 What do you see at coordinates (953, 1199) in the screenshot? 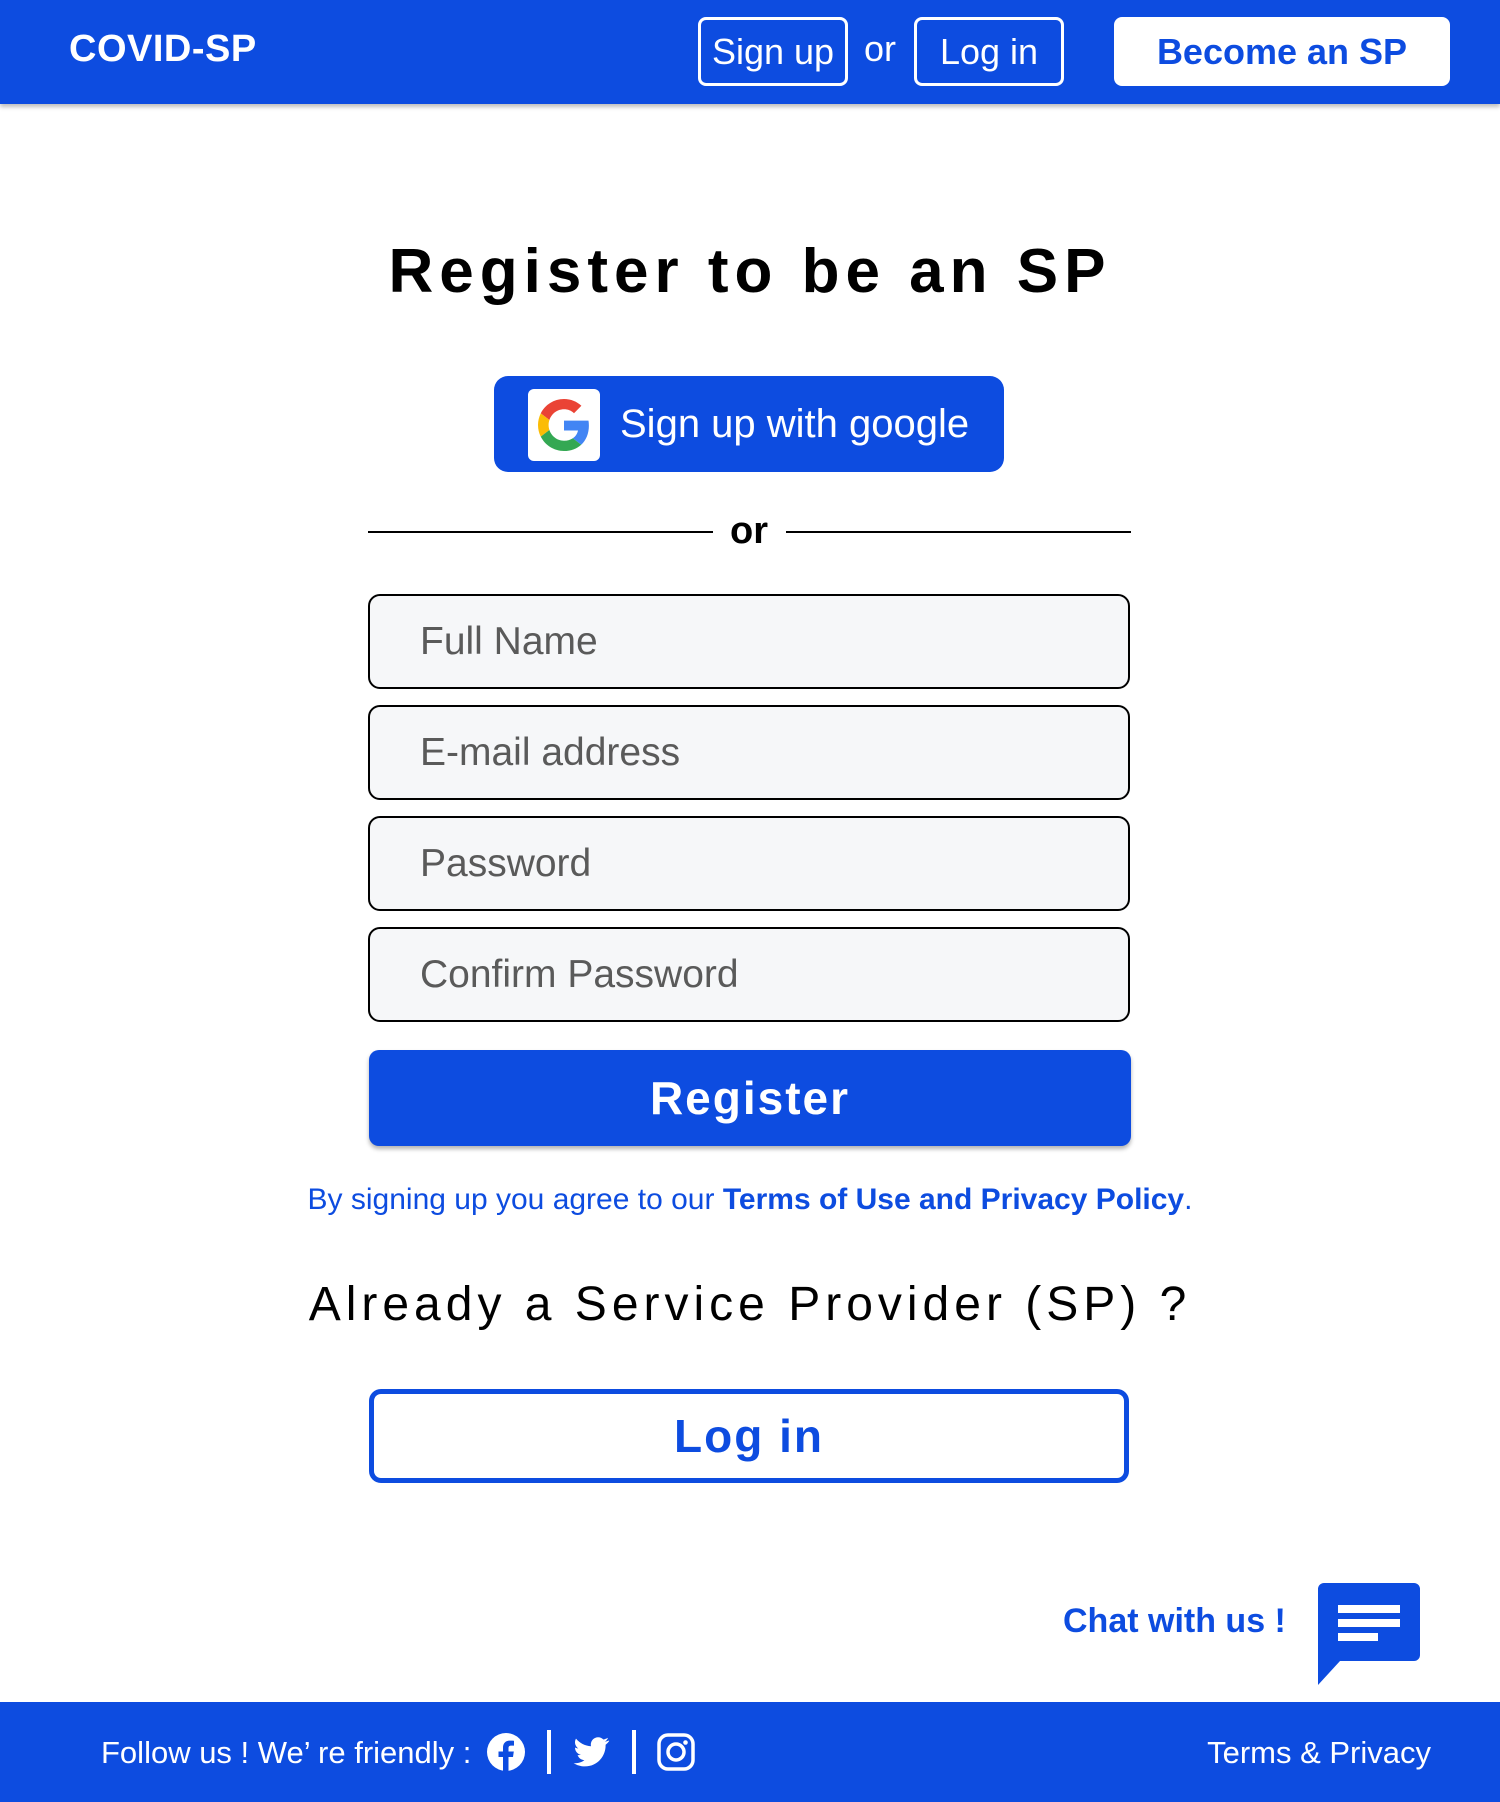
I see `terms-link: Terms of Use and Privacy Policy` at bounding box center [953, 1199].